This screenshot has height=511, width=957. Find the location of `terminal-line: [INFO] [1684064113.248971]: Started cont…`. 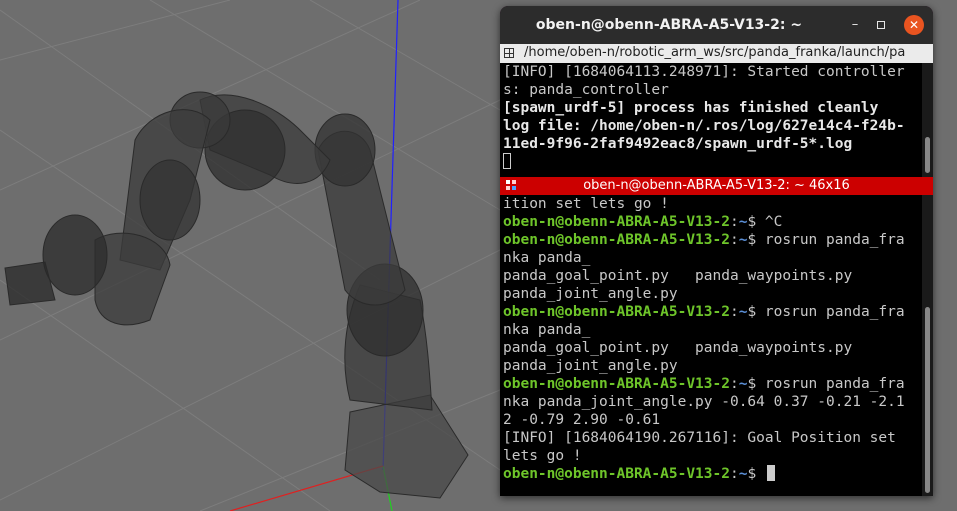

terminal-line: [INFO] [1684064113.248971]: Started cont… is located at coordinates (704, 72).